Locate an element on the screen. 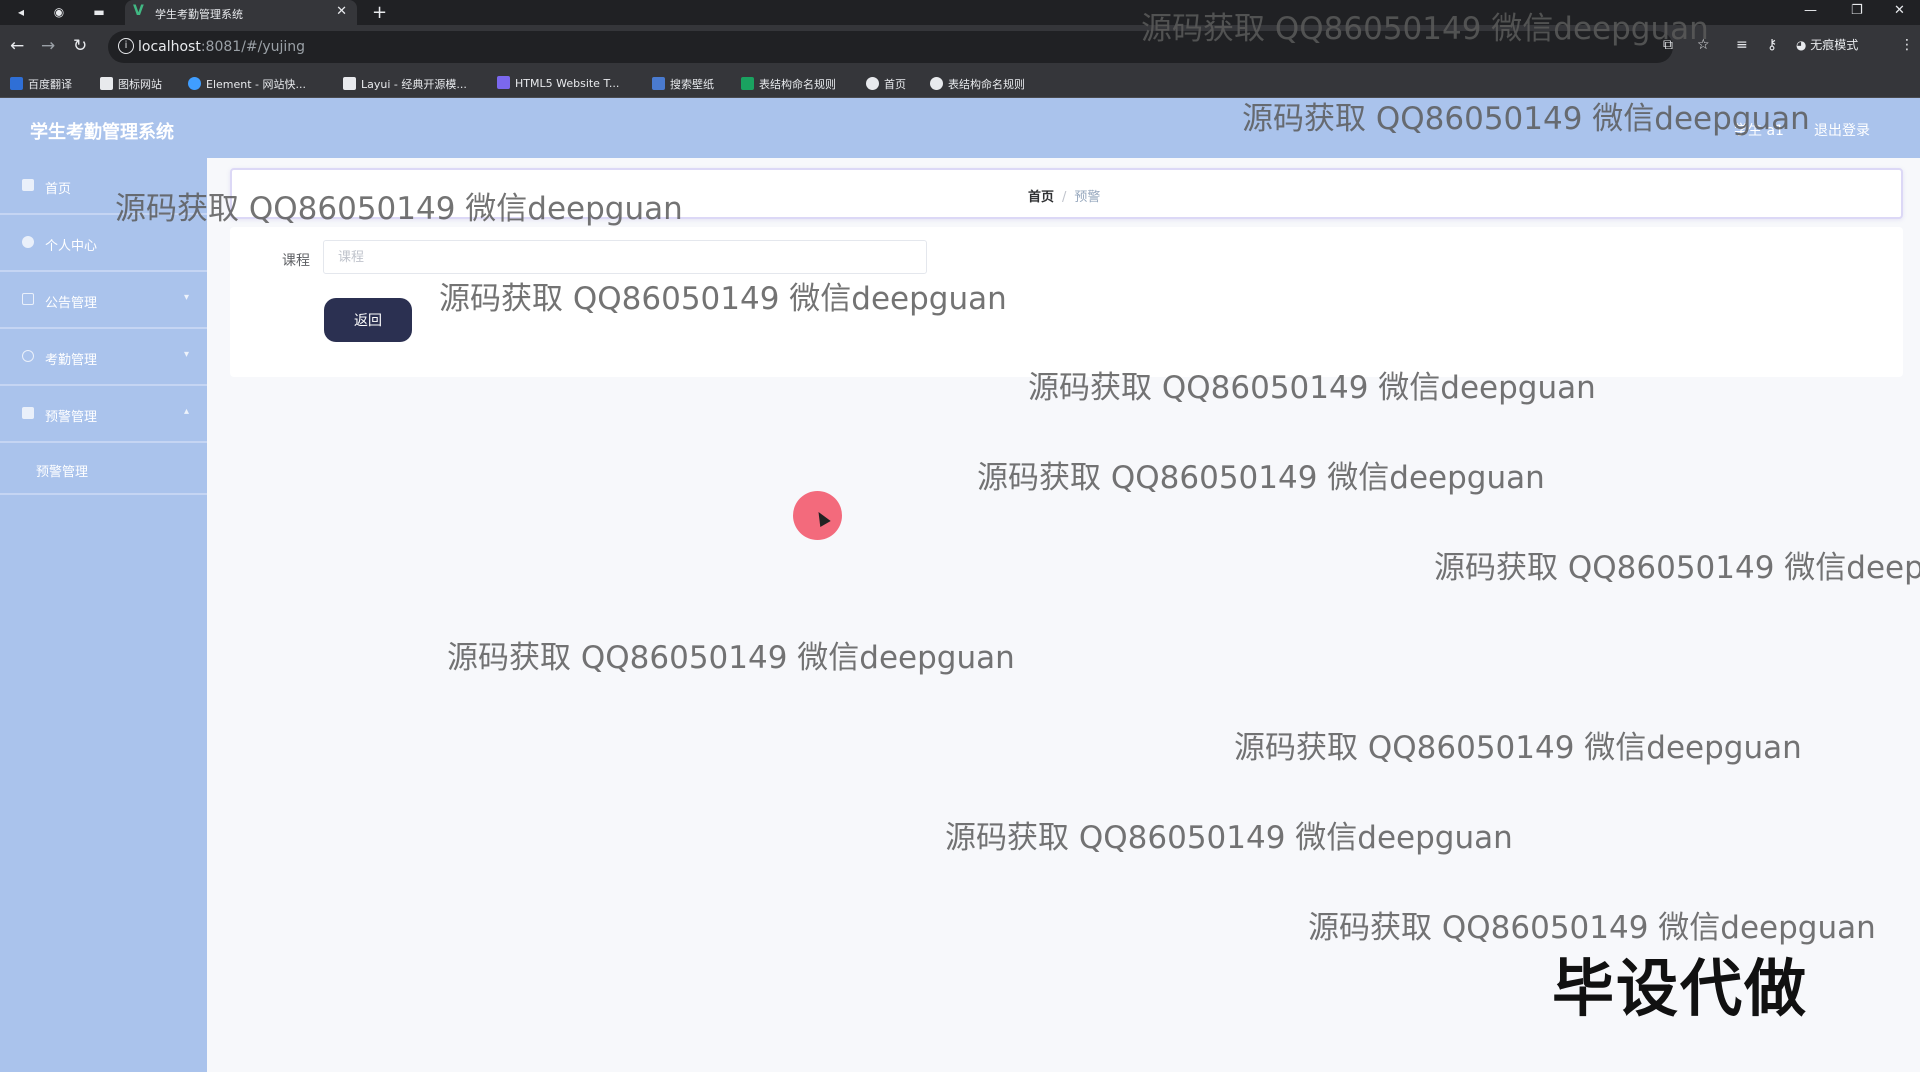 Image resolution: width=1920 pixels, height=1072 pixels. bookmark-item: 搜索壁纸 is located at coordinates (683, 84).